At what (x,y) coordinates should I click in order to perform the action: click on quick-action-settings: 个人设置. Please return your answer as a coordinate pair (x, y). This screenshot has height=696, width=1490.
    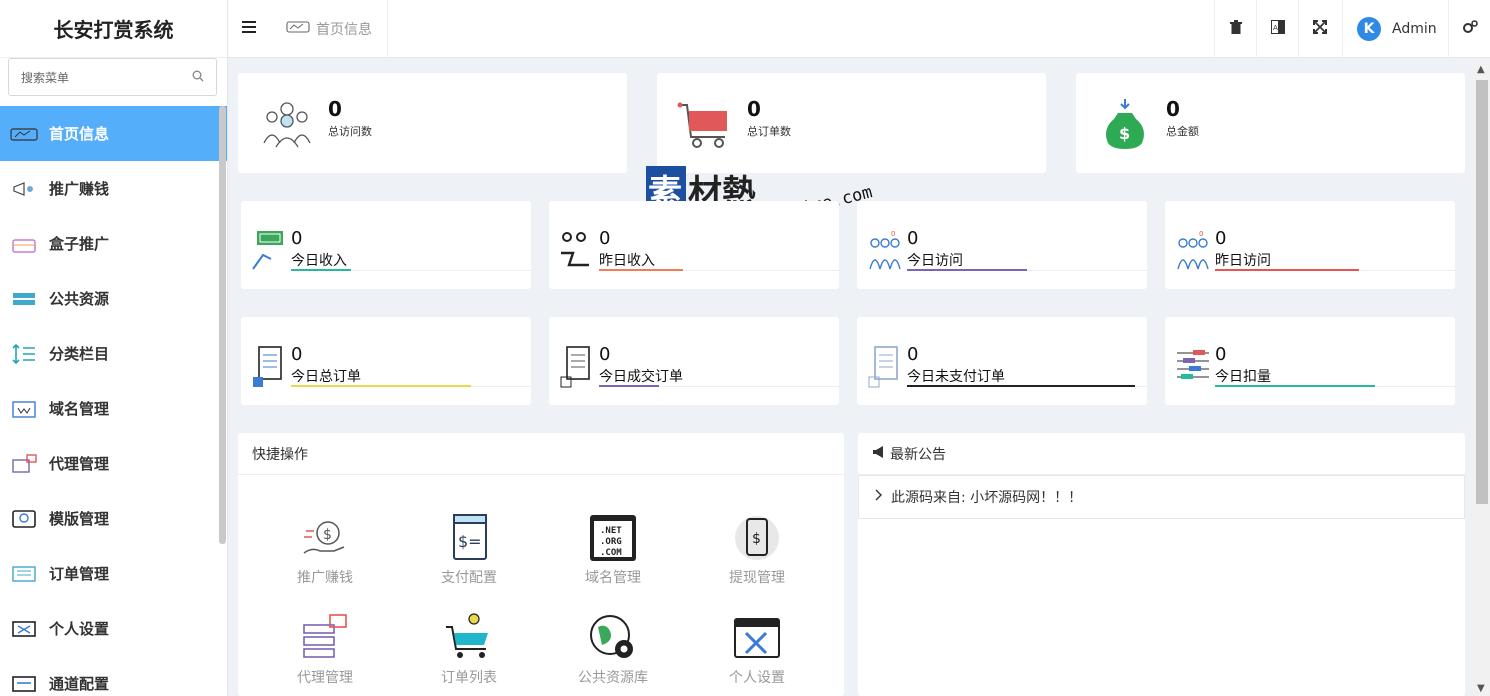
    Looking at the image, I should click on (757, 650).